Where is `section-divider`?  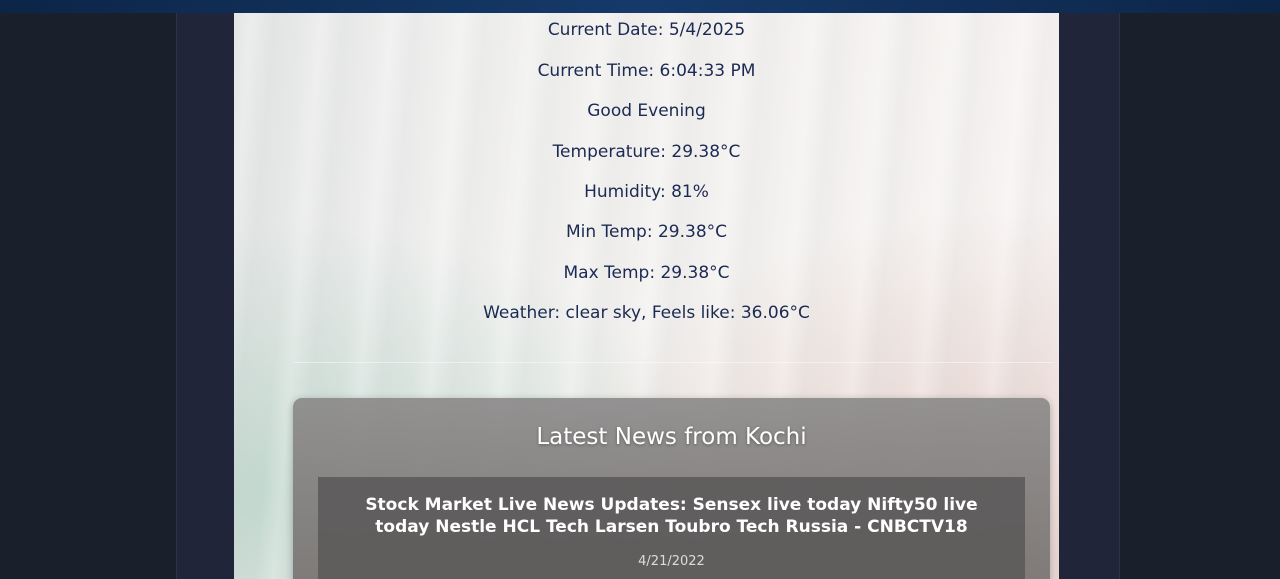 section-divider is located at coordinates (674, 362).